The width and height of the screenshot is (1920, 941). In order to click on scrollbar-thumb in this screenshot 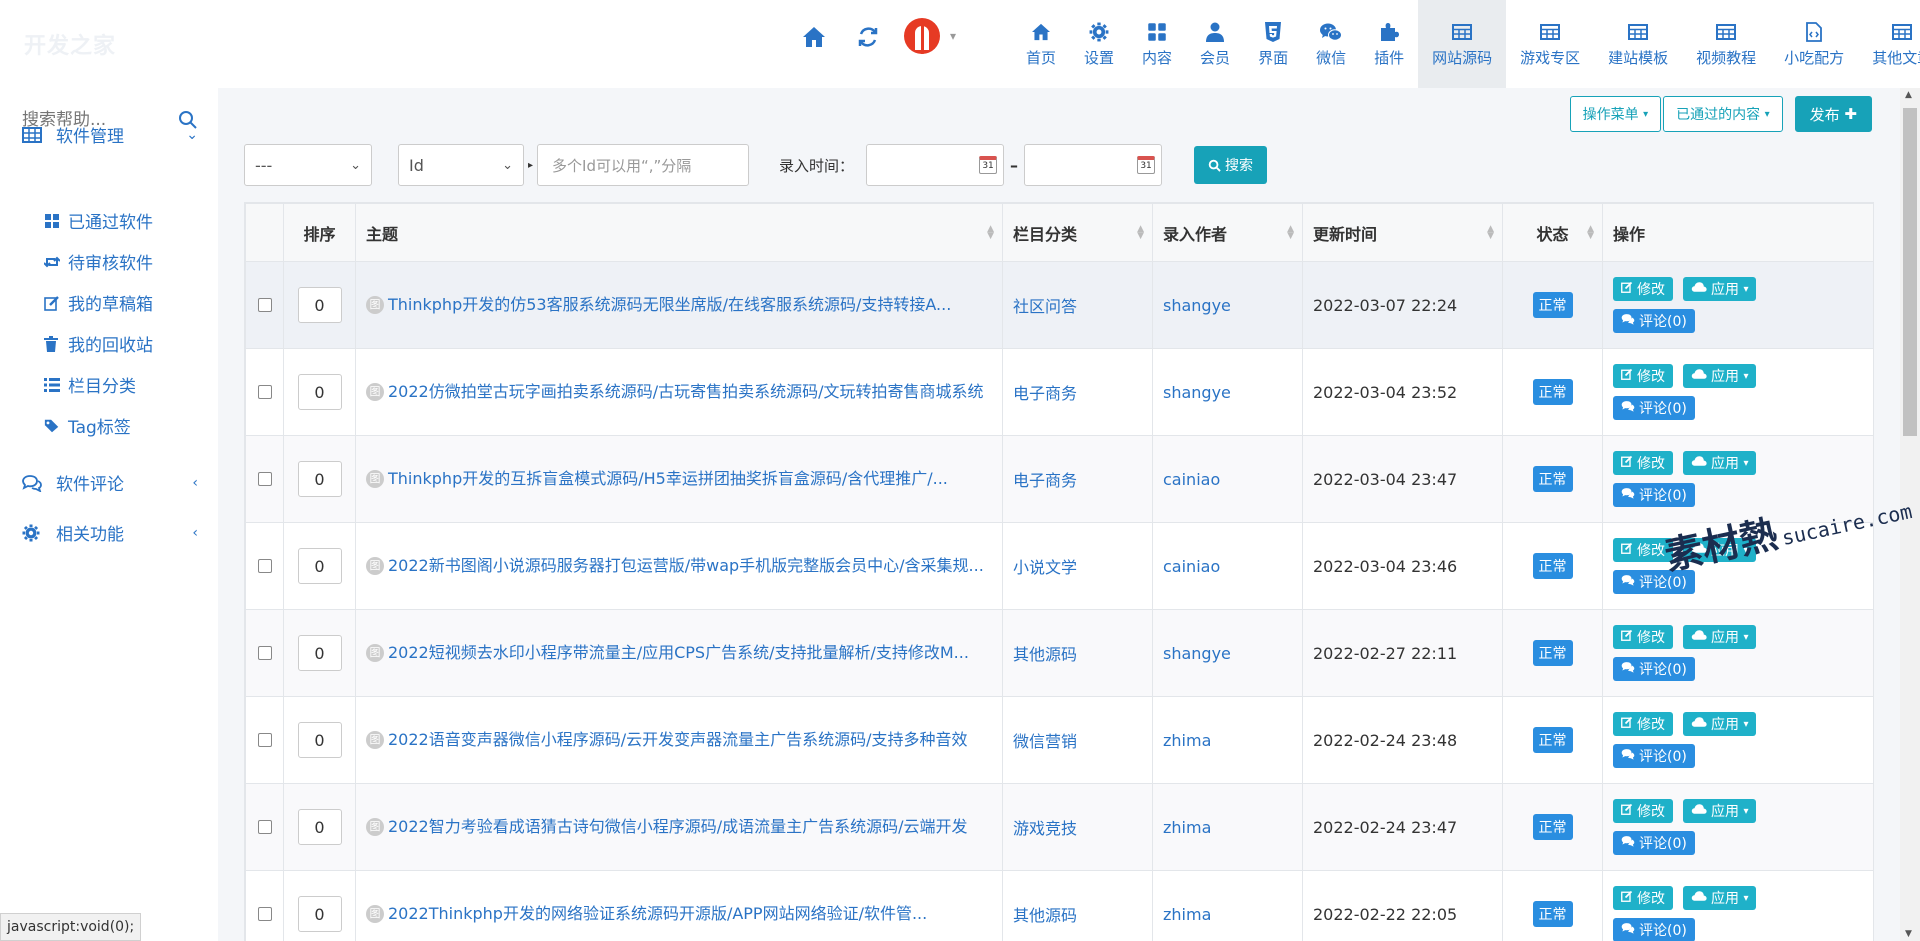, I will do `click(1910, 272)`.